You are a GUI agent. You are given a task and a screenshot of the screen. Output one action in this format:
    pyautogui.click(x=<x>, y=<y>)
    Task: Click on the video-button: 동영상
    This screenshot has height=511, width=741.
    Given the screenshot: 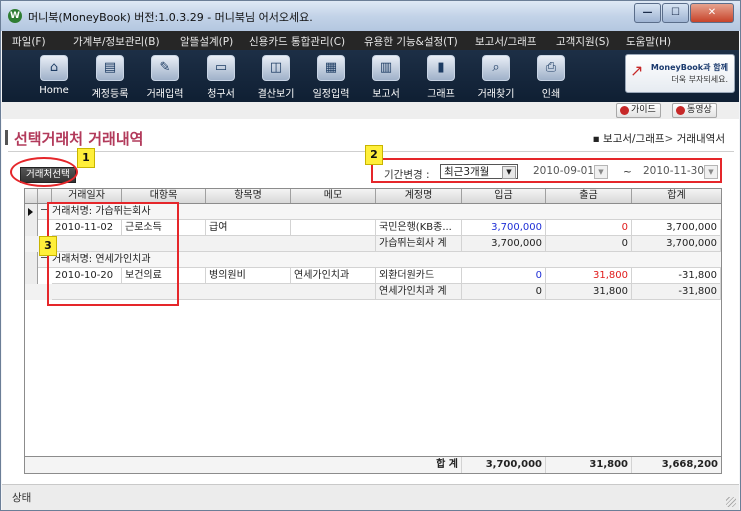 What is the action you would take?
    pyautogui.click(x=694, y=110)
    